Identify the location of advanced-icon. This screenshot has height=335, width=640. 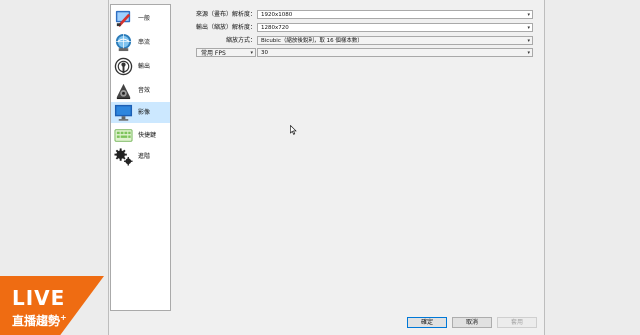
(123, 157).